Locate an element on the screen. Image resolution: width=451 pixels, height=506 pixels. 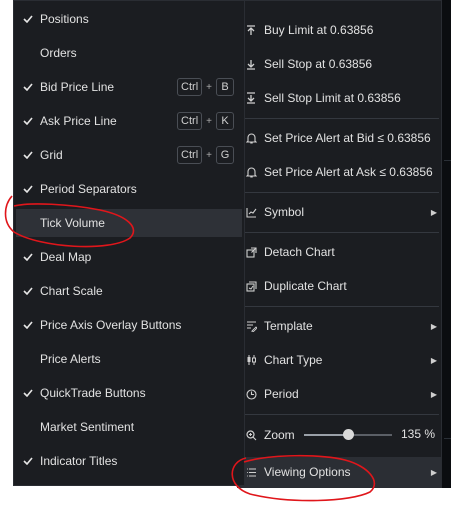
submenu-item-label: Indicator Titles is located at coordinates (79, 461).